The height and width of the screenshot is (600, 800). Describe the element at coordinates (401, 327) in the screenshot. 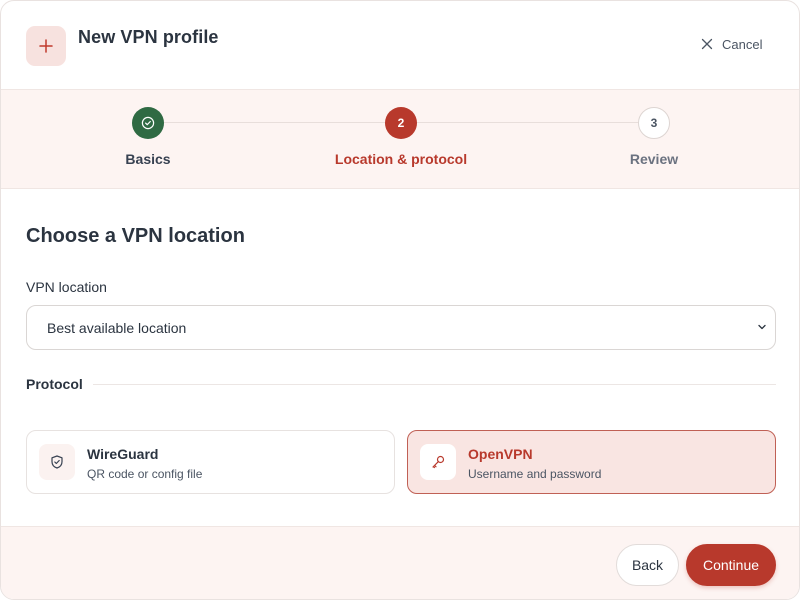

I see `vpn-location-select: Best available location` at that location.